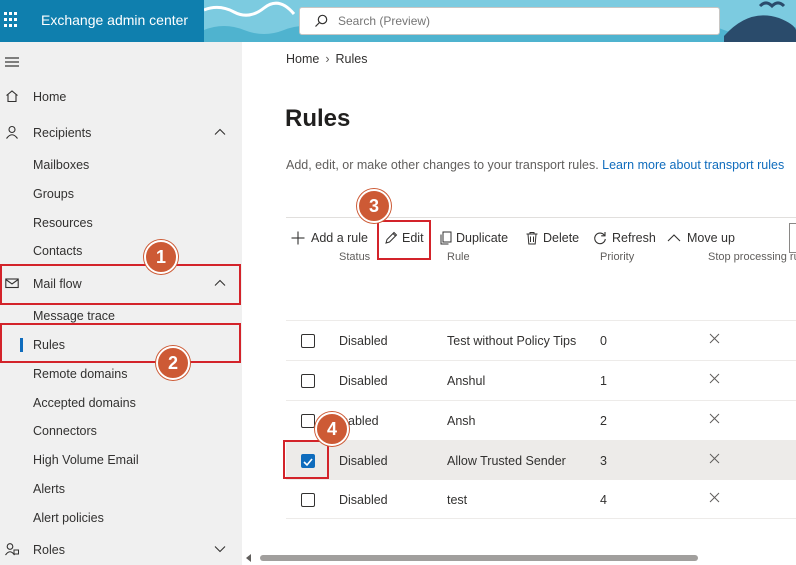 This screenshot has height=565, width=796. I want to click on sidebar-item-remote-domains: Remote domains, so click(121, 374).